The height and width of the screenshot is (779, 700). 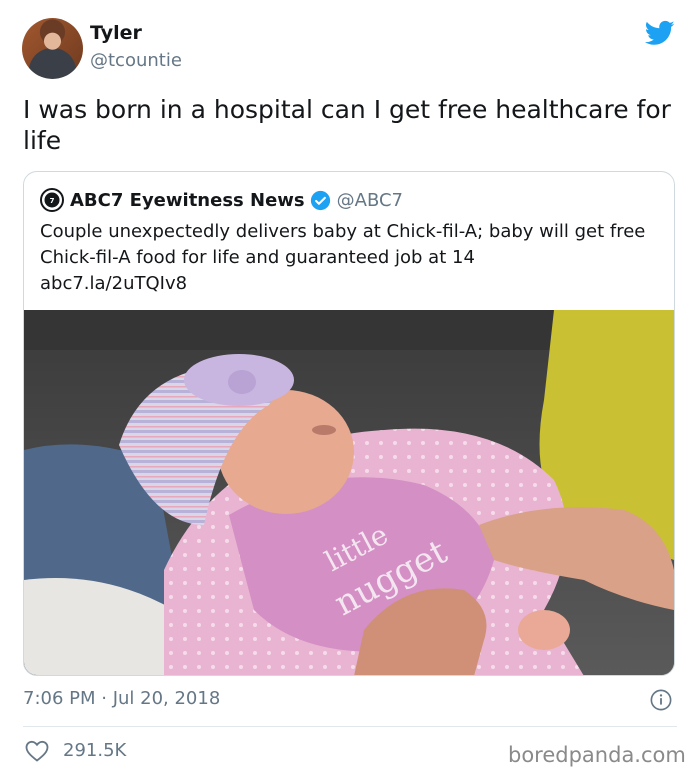 I want to click on quoted-tweet-header: 7 ABC7 Eyewitness News @ABC7, so click(x=221, y=200).